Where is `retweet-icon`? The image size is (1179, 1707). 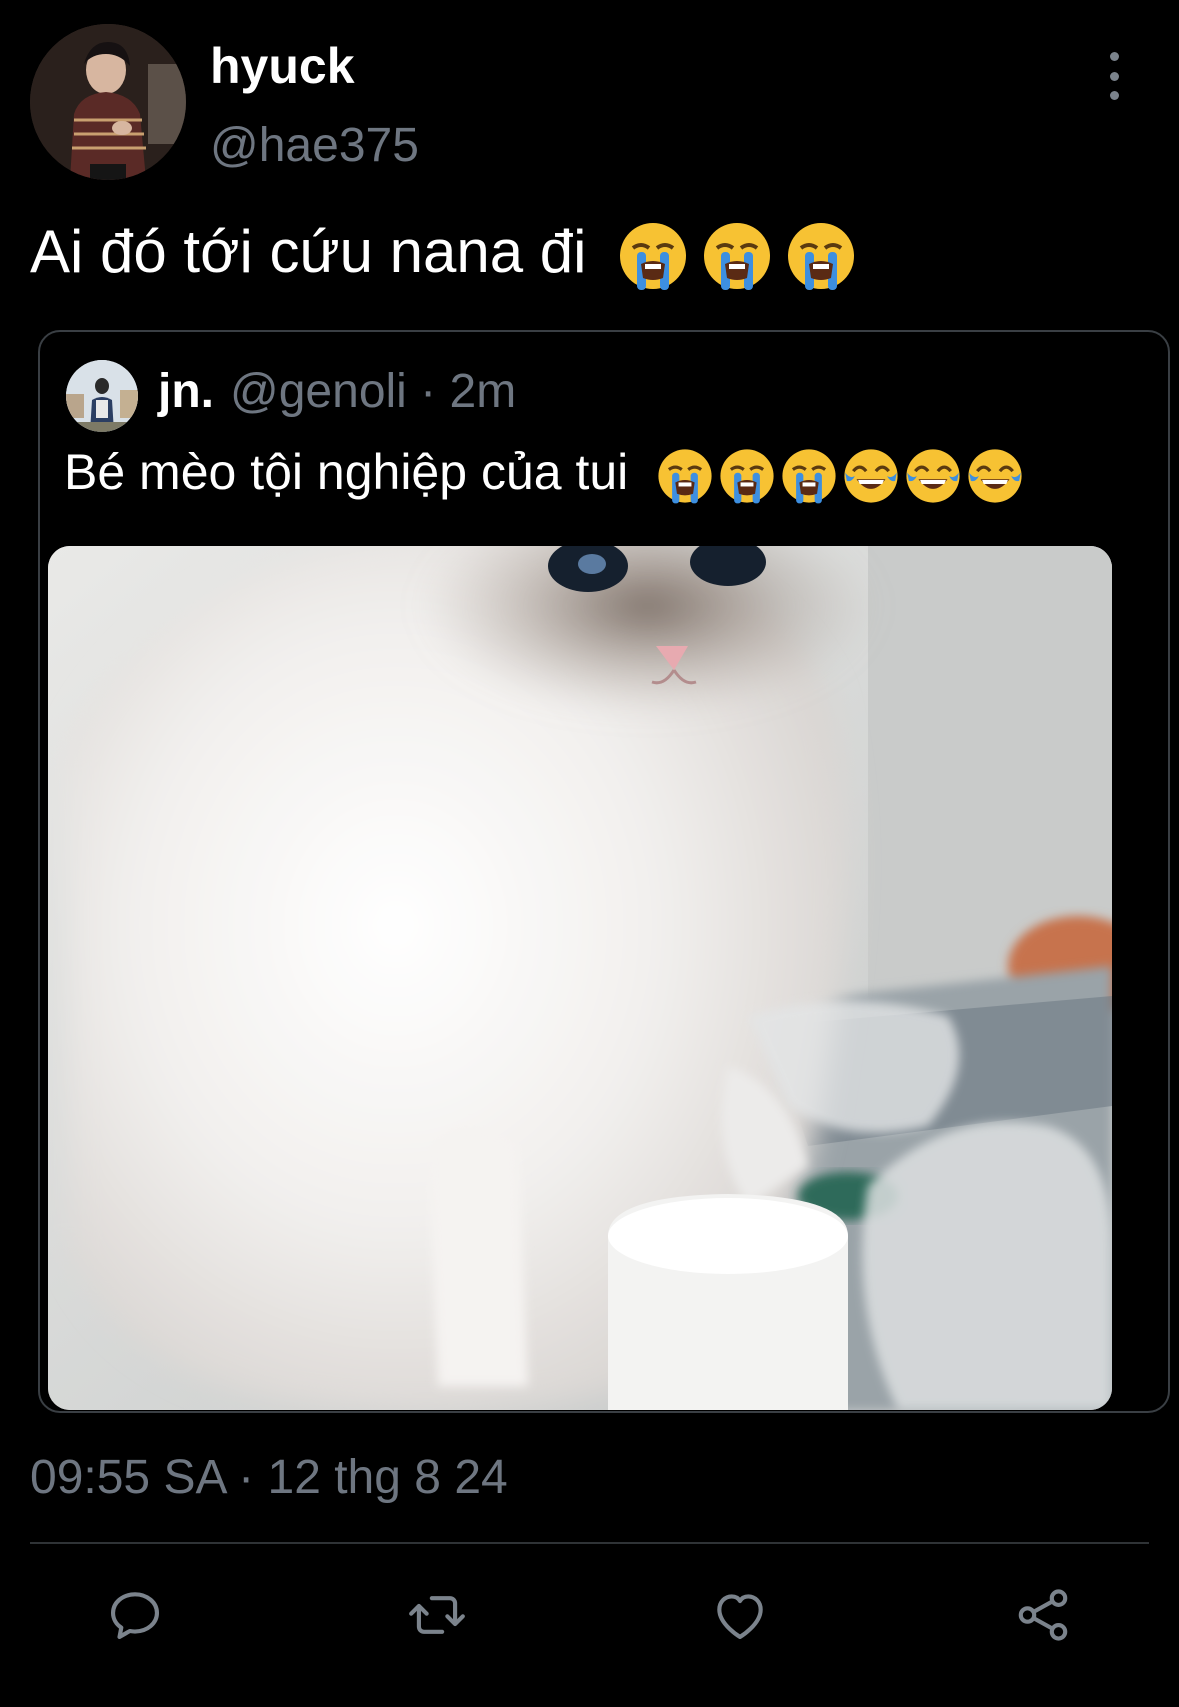
retweet-icon is located at coordinates (437, 1615).